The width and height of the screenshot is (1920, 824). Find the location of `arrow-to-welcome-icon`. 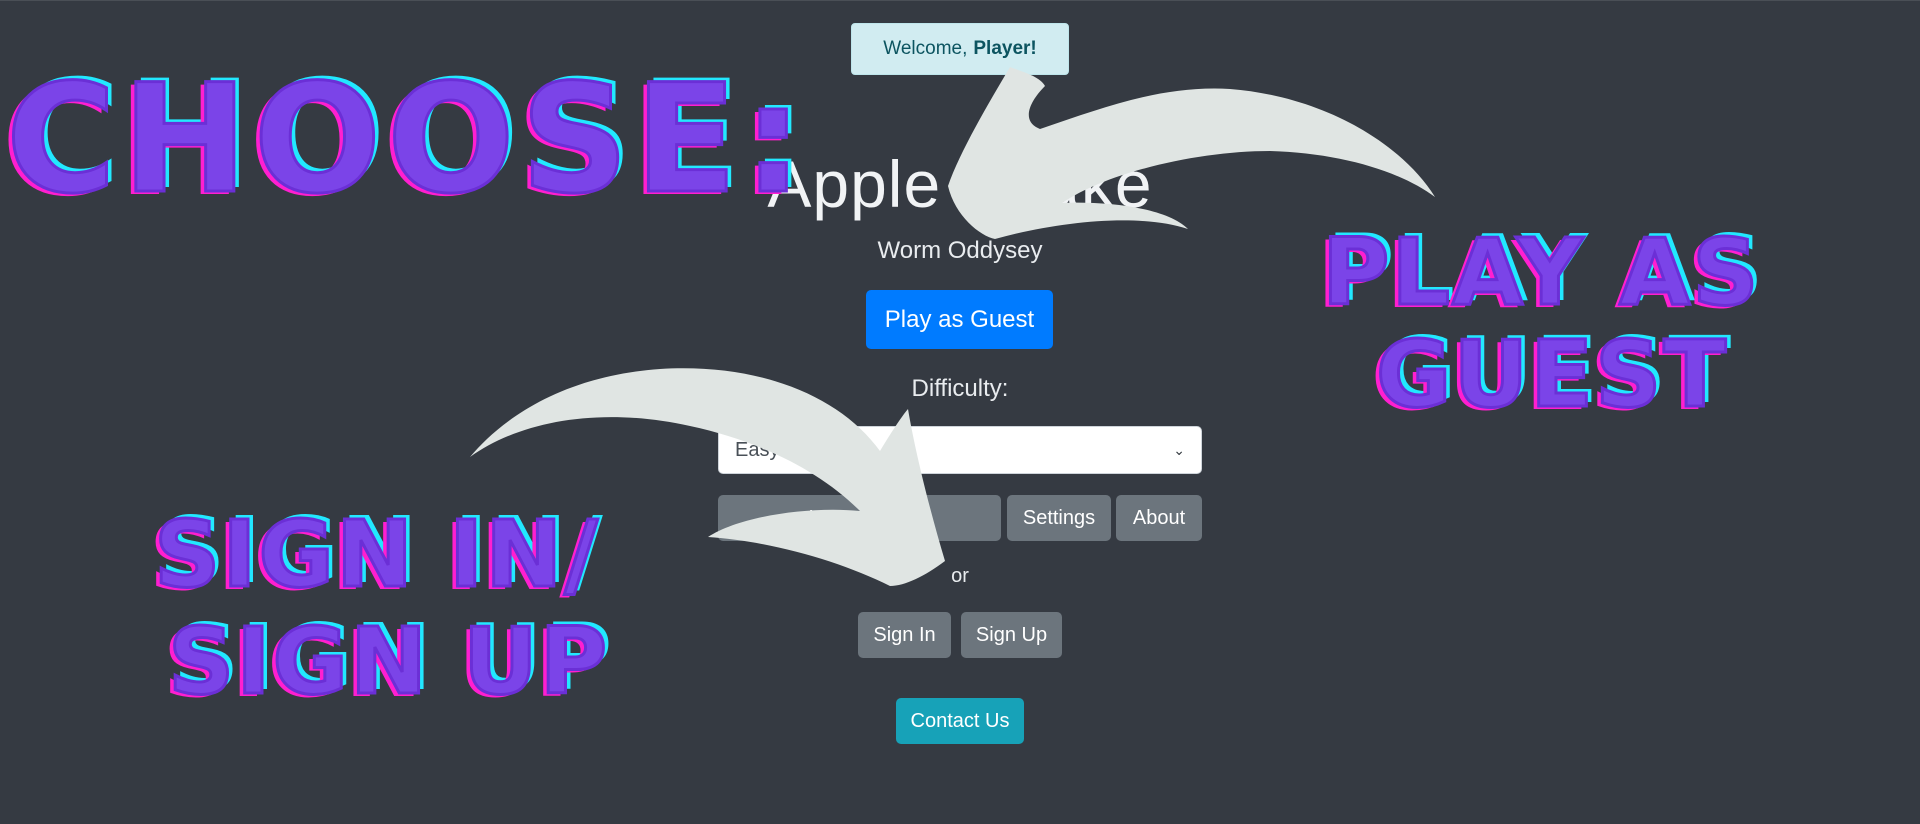

arrow-to-welcome-icon is located at coordinates (1191, 153).